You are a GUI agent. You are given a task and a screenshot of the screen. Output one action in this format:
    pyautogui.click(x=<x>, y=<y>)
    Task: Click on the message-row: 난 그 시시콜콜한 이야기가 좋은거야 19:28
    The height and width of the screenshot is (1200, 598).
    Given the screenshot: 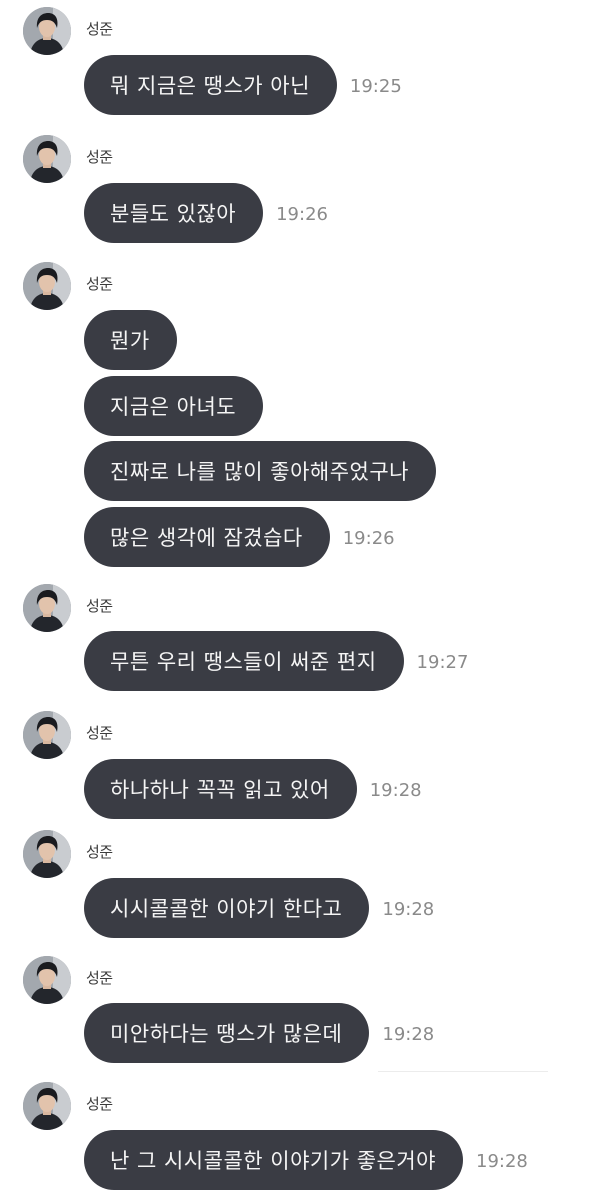 What is the action you would take?
    pyautogui.click(x=306, y=1160)
    